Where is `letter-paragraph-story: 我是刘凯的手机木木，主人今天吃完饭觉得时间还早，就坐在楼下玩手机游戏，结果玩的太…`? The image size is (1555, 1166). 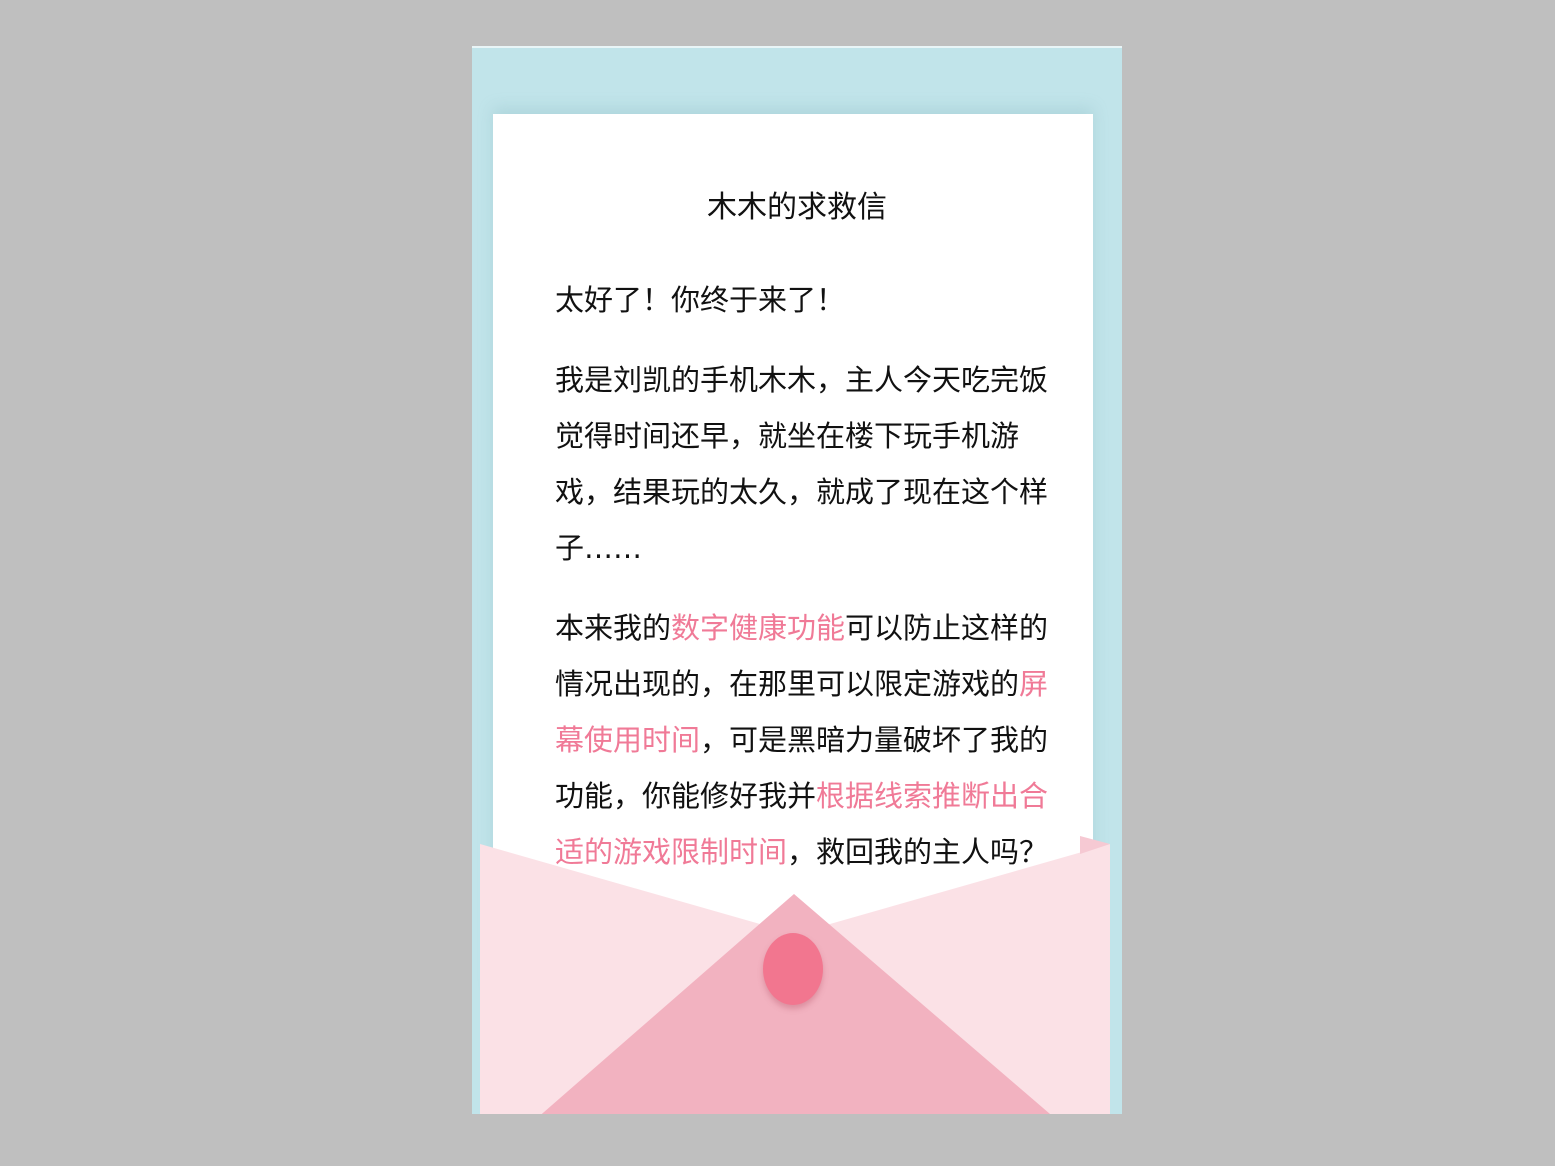
letter-paragraph-story: 我是刘凯的手机木木，主人今天吃完饭觉得时间还早，就坐在楼下玩手机游戏，结果玩的太… is located at coordinates (802, 464).